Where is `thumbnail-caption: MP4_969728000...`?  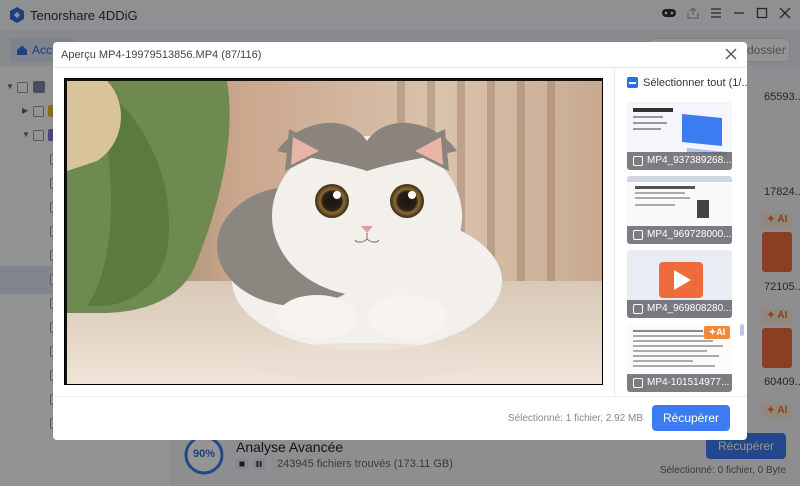
thumbnail-caption: MP4_969728000... is located at coordinates (679, 235).